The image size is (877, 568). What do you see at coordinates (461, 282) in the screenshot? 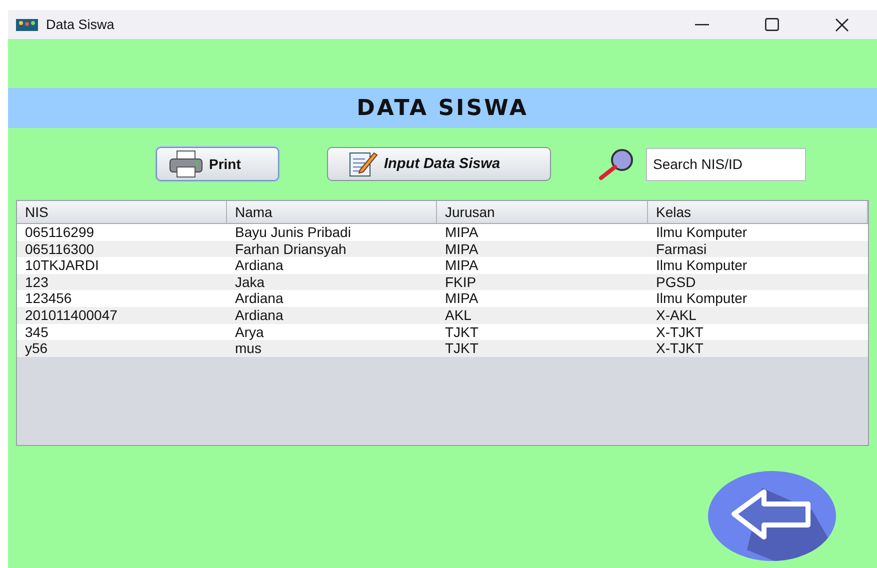
I see `table-cell-text: FKIP` at bounding box center [461, 282].